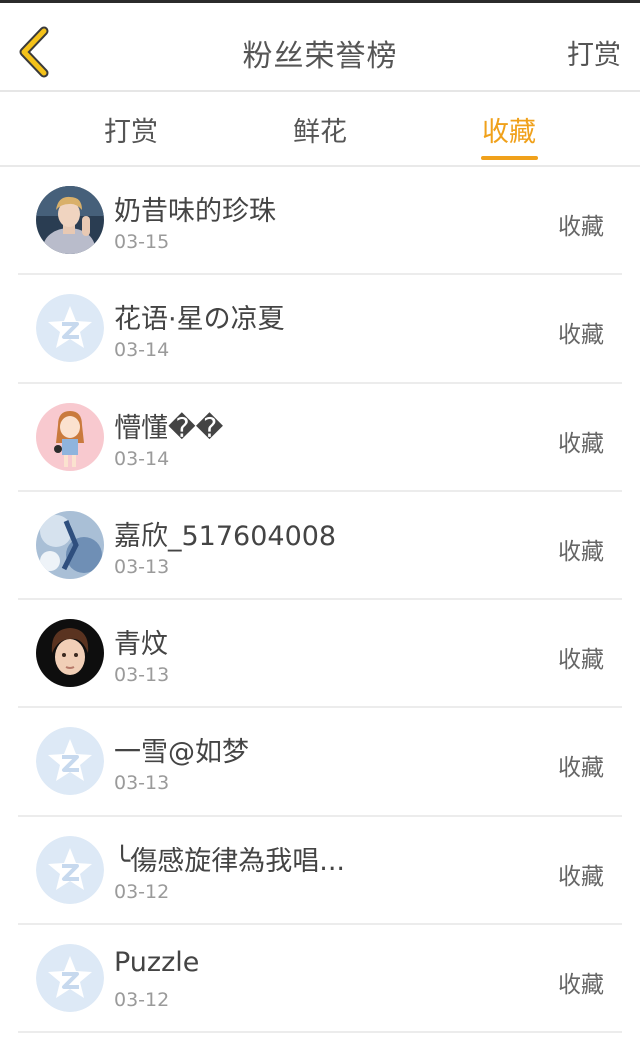 This screenshot has height=1038, width=640. What do you see at coordinates (320, 56) in the screenshot?
I see `page-title: 粉丝荣誉榜` at bounding box center [320, 56].